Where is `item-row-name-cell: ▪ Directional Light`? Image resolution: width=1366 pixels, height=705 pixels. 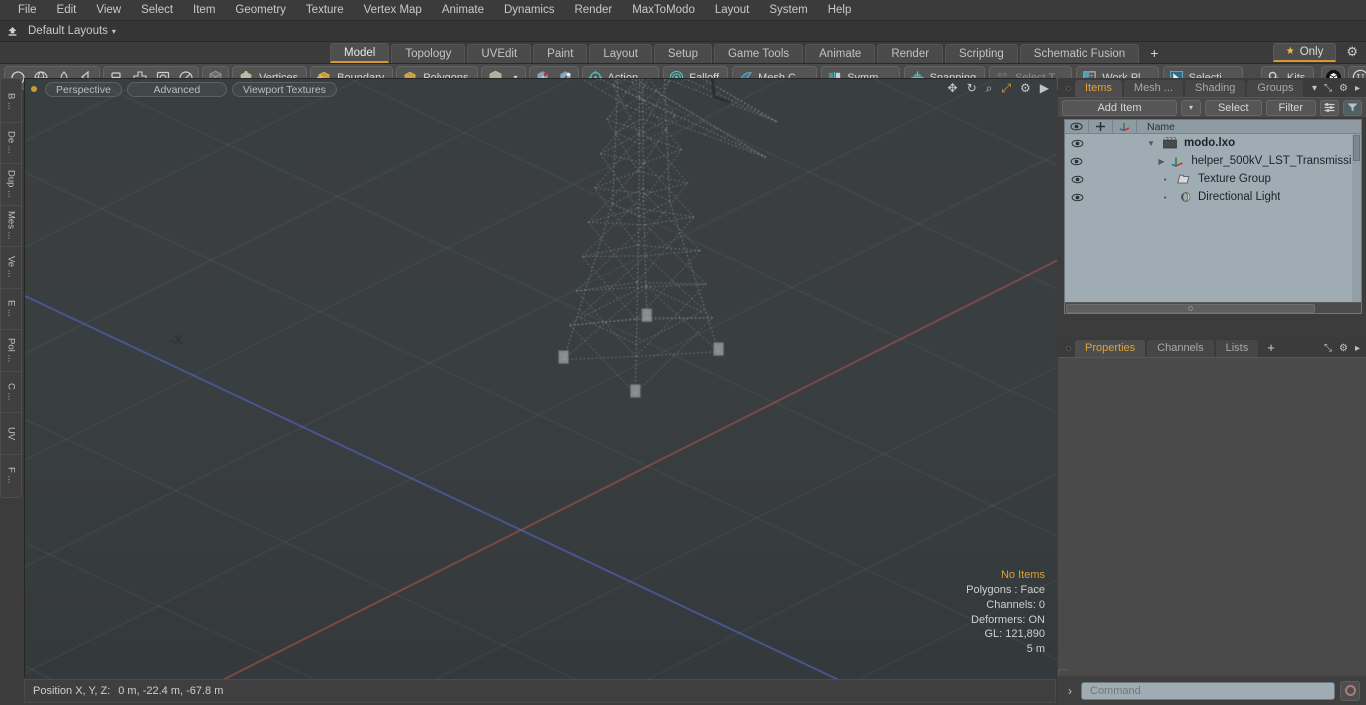
item-row-name-cell: ▪ Directional Light is located at coordinates (1209, 197).